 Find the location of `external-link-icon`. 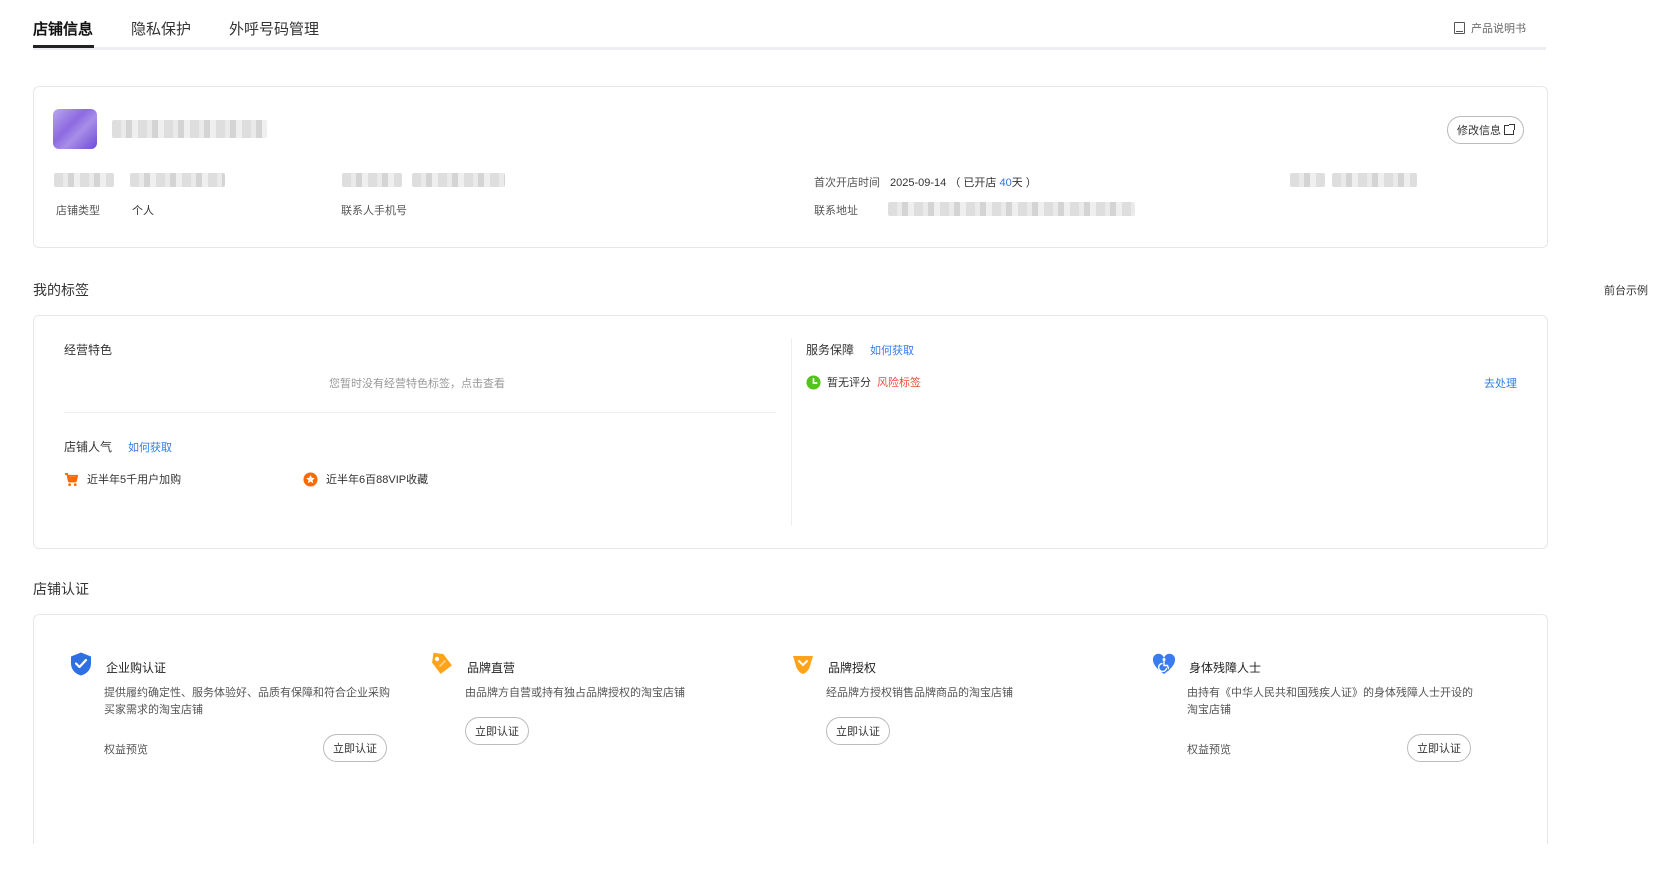

external-link-icon is located at coordinates (1509, 129).